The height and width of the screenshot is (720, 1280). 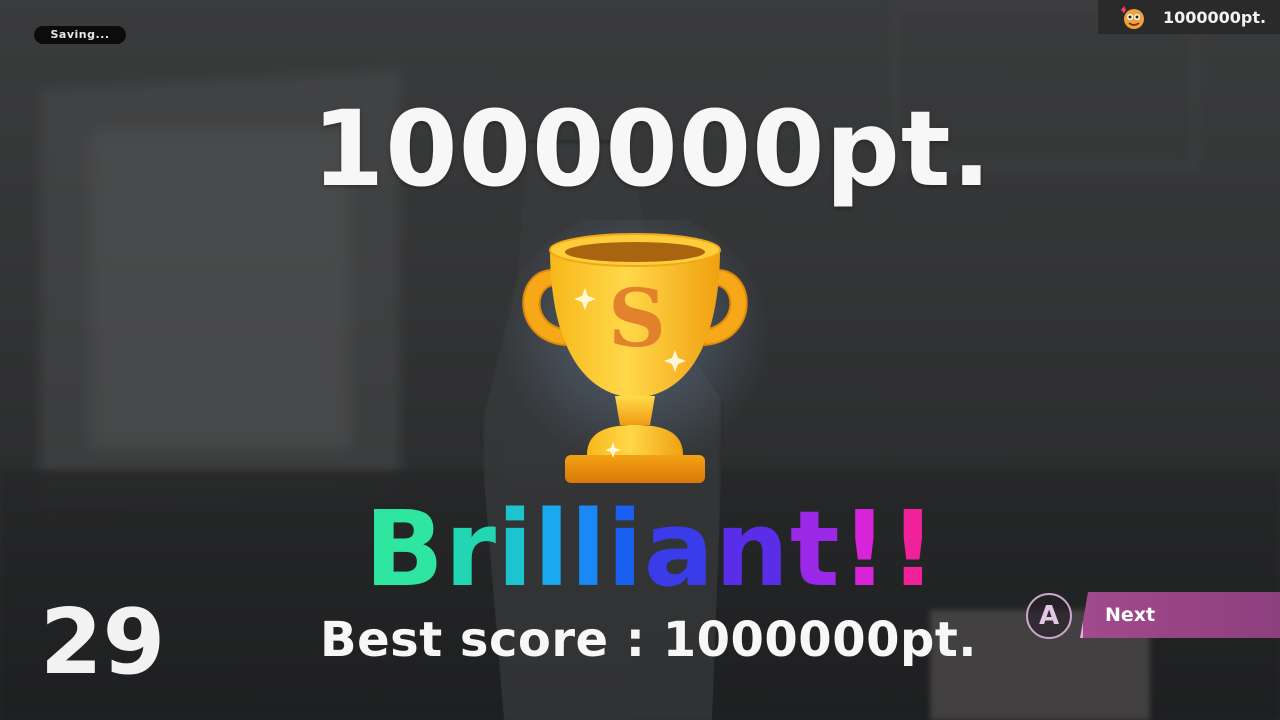 What do you see at coordinates (649, 640) in the screenshot?
I see `best-score: Best score : 1000000pt.` at bounding box center [649, 640].